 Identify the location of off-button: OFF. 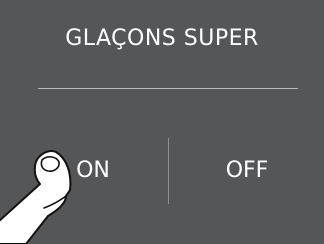
(247, 171).